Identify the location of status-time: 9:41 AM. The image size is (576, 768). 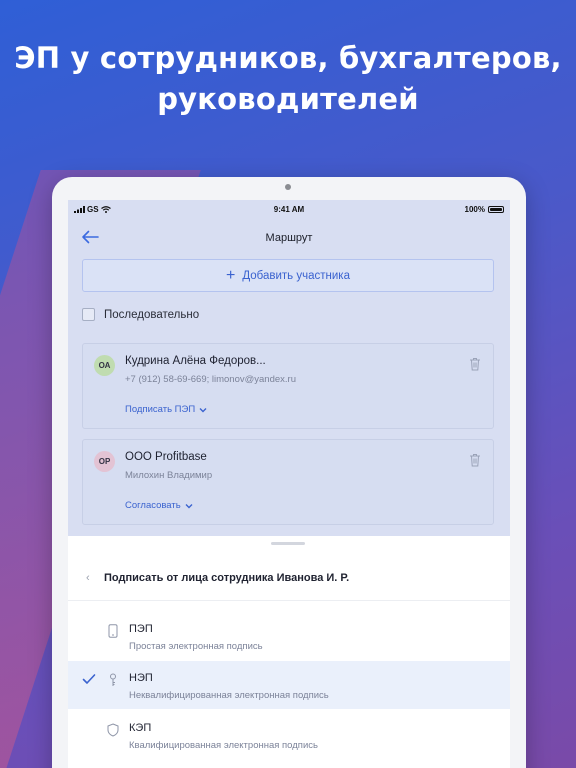
(289, 209).